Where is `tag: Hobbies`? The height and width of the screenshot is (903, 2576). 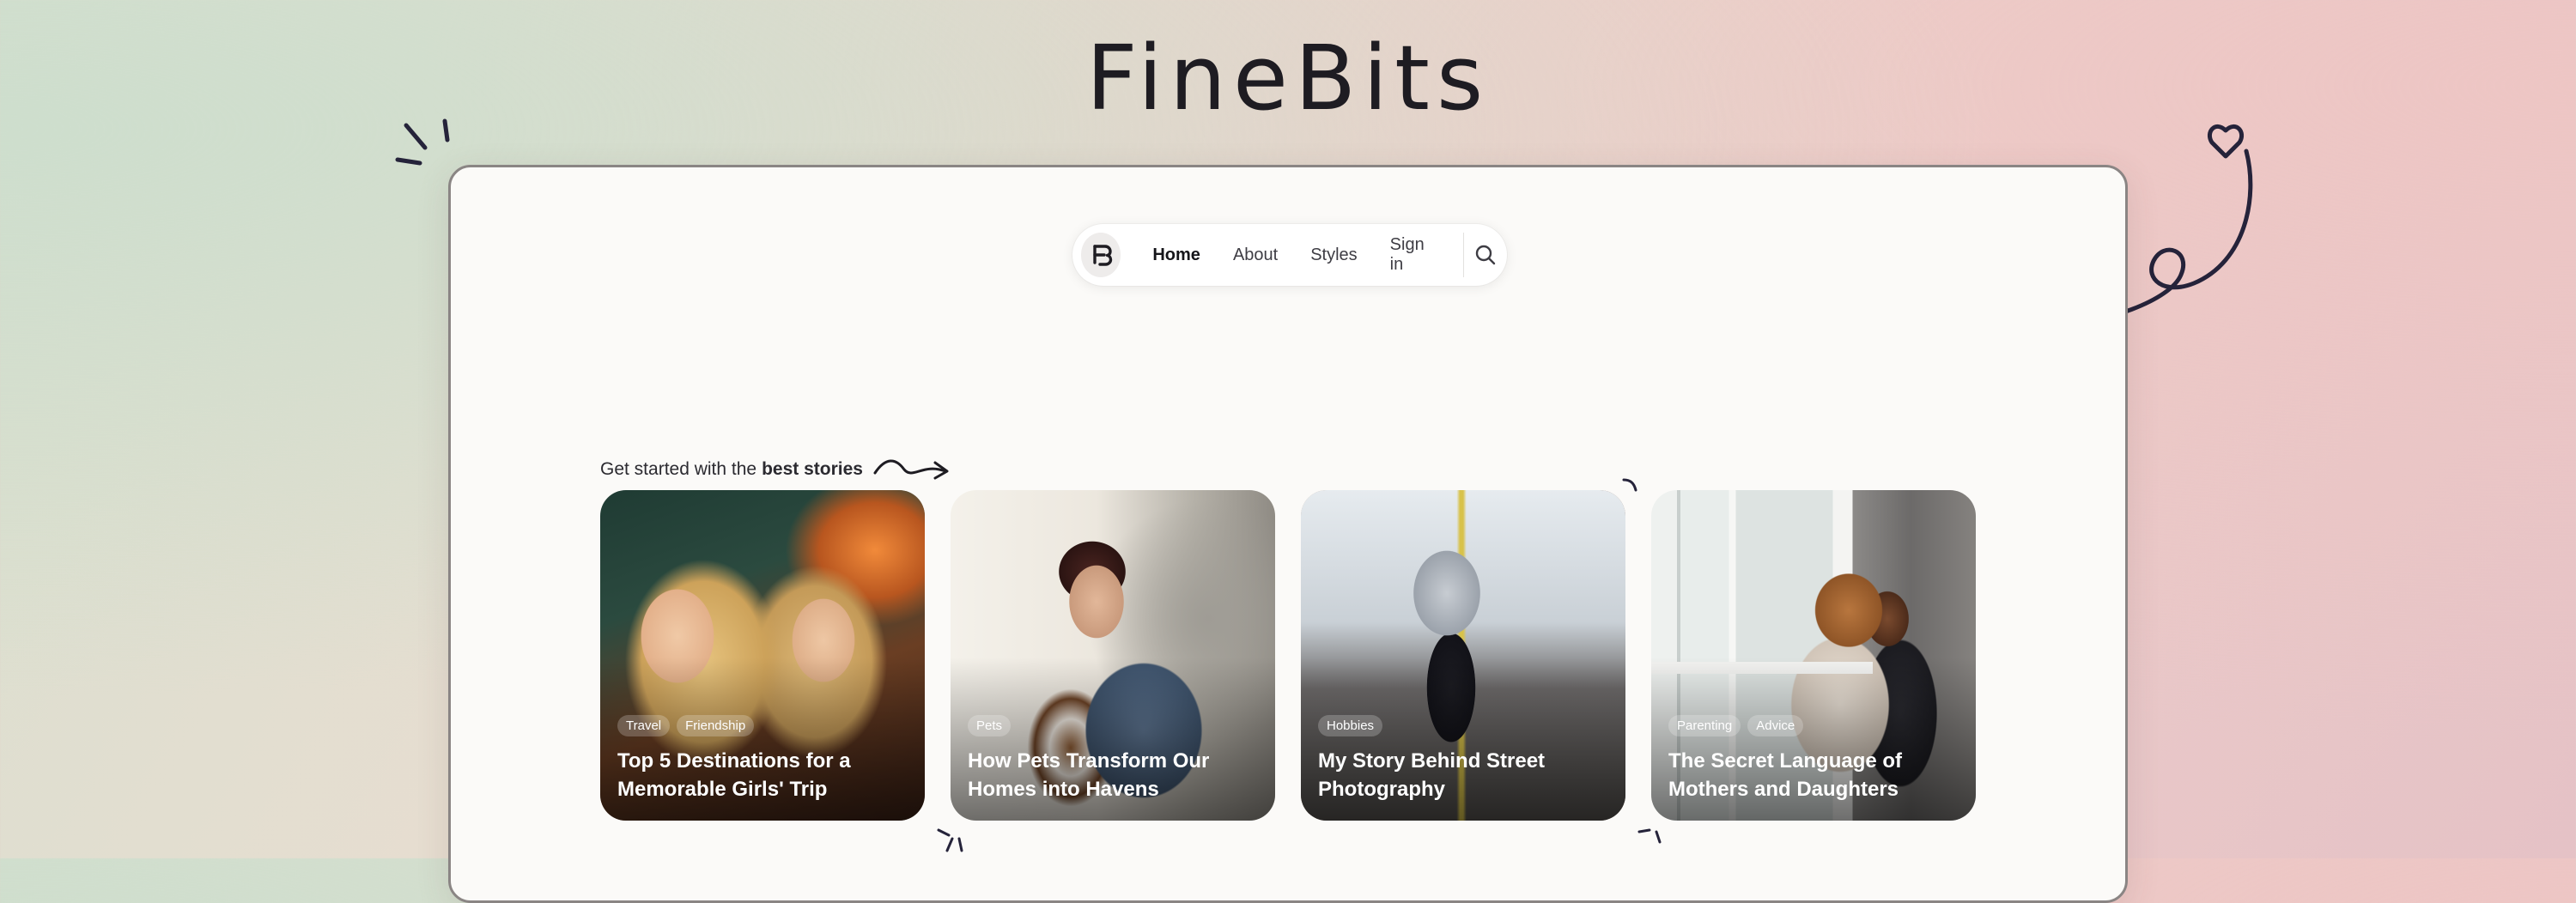 tag: Hobbies is located at coordinates (1350, 725).